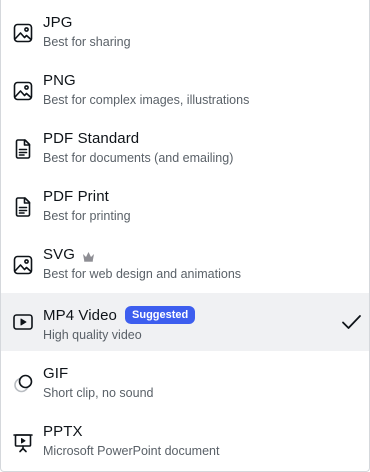  What do you see at coordinates (185, 203) in the screenshot?
I see `format-option-pdf-print: PDF Print Best for printing` at bounding box center [185, 203].